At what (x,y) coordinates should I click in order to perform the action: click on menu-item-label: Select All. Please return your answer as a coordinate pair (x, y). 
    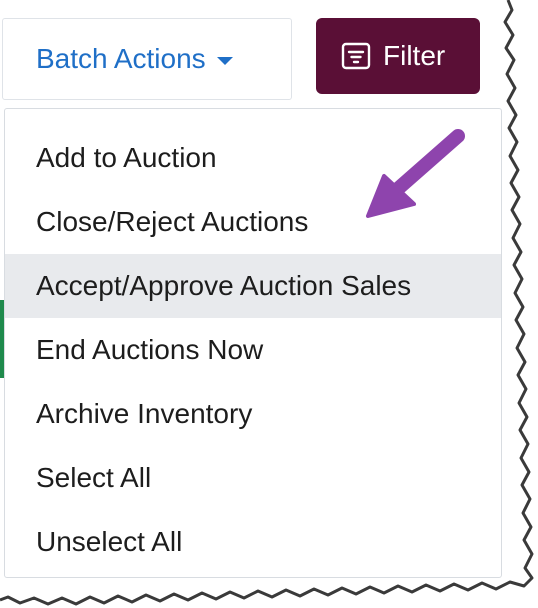
    Looking at the image, I should click on (94, 477).